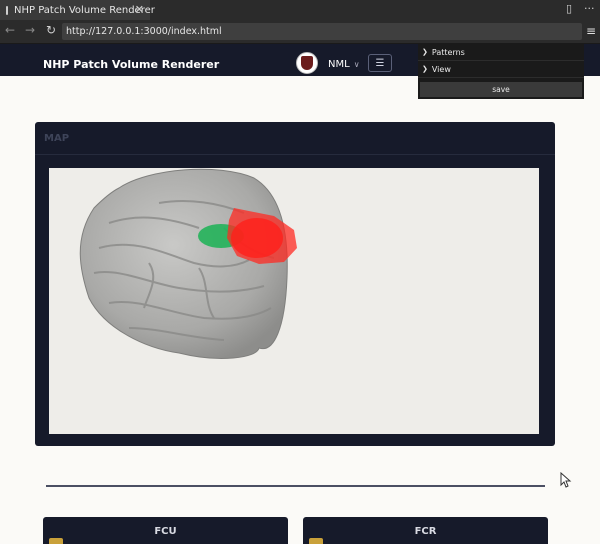  I want to click on crest-icon, so click(307, 63).